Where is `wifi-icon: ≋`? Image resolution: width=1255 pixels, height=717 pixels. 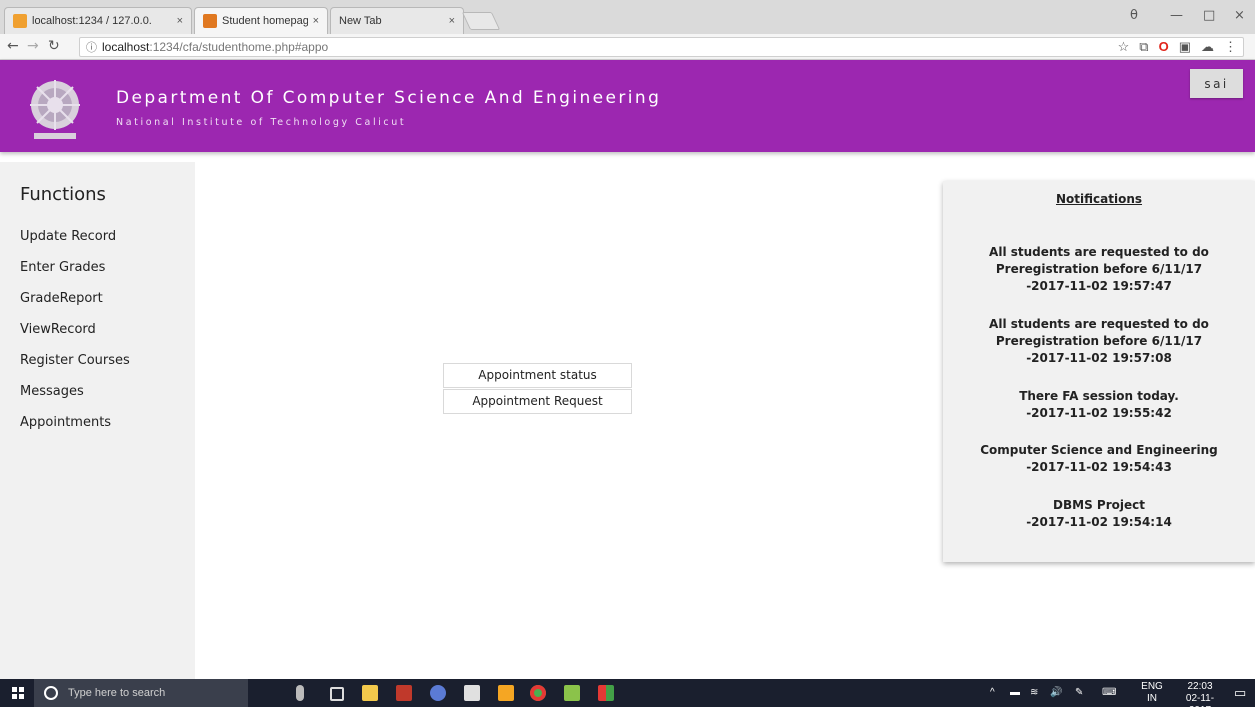 wifi-icon: ≋ is located at coordinates (1034, 693).